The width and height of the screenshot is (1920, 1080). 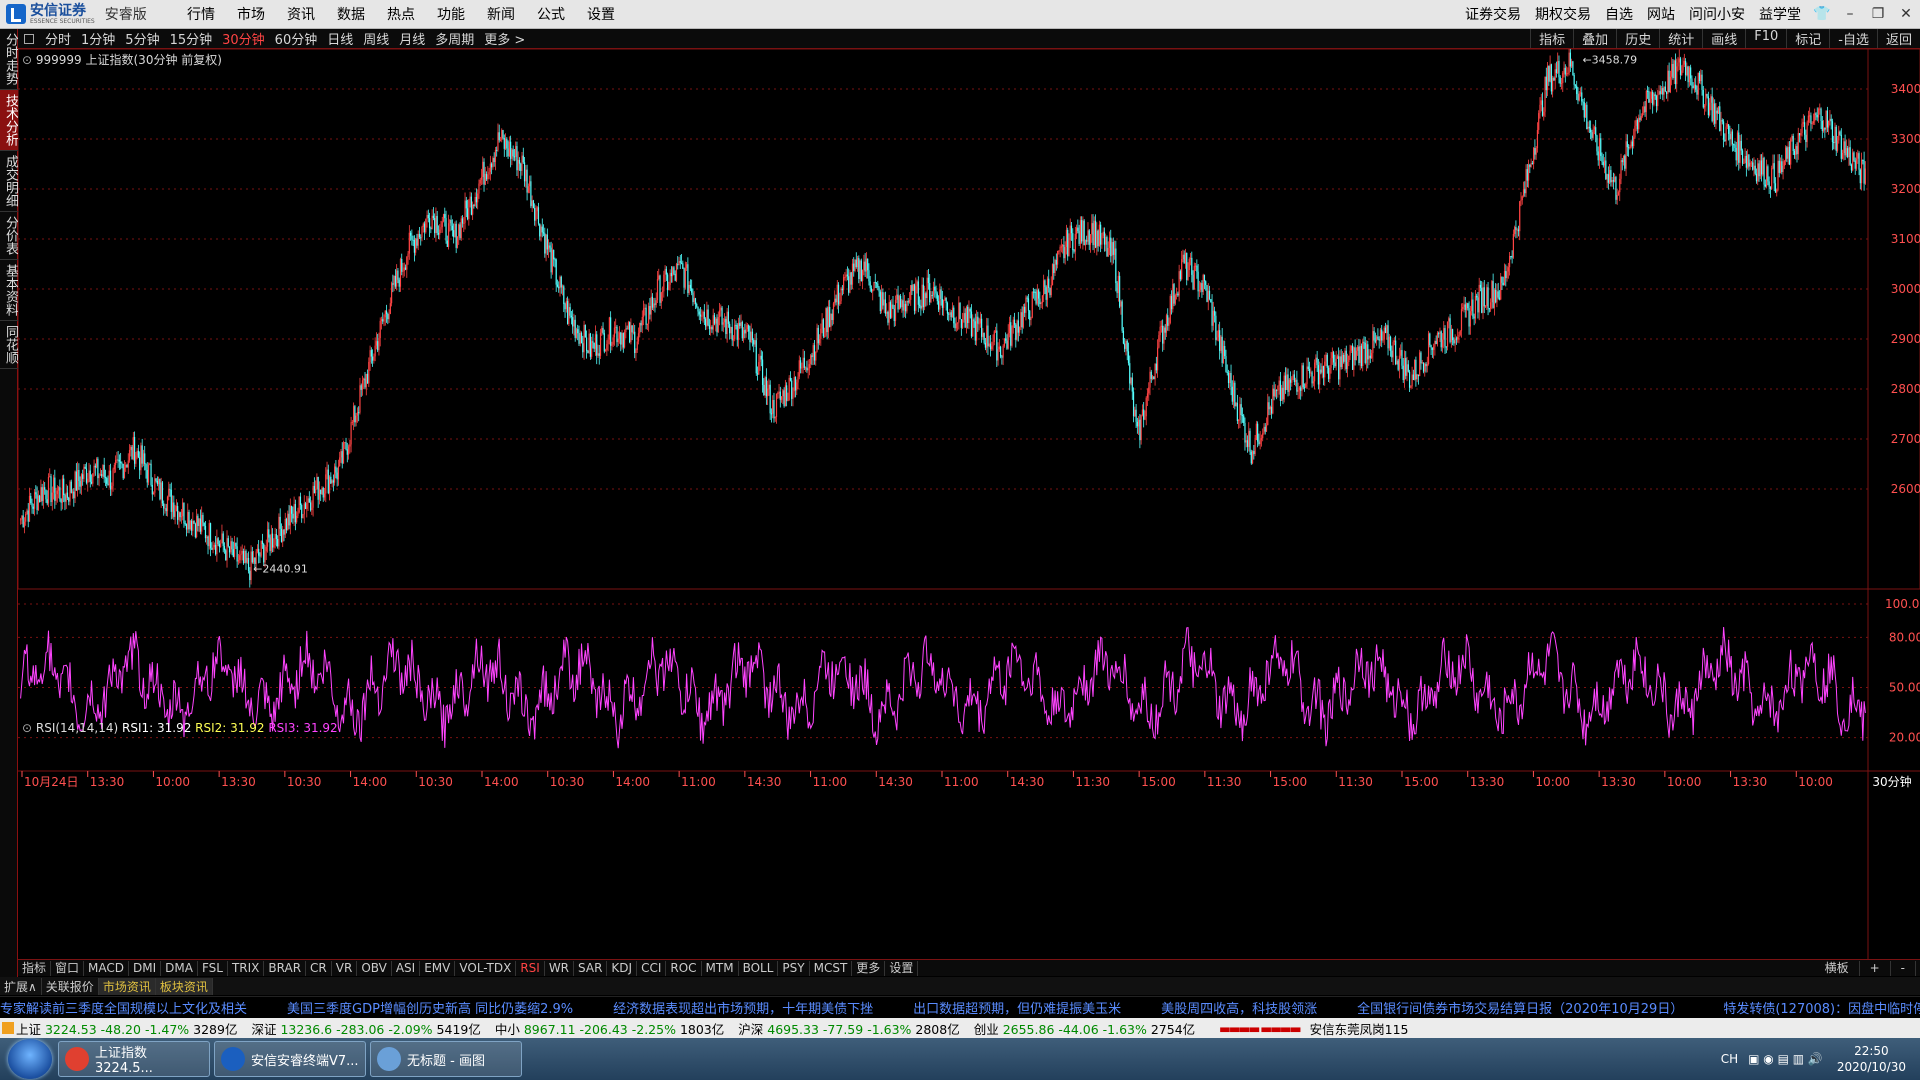 What do you see at coordinates (1084, 1028) in the screenshot?
I see `index-item-4: 创业 2655.86 -44.06 -1.63% 2754亿` at bounding box center [1084, 1028].